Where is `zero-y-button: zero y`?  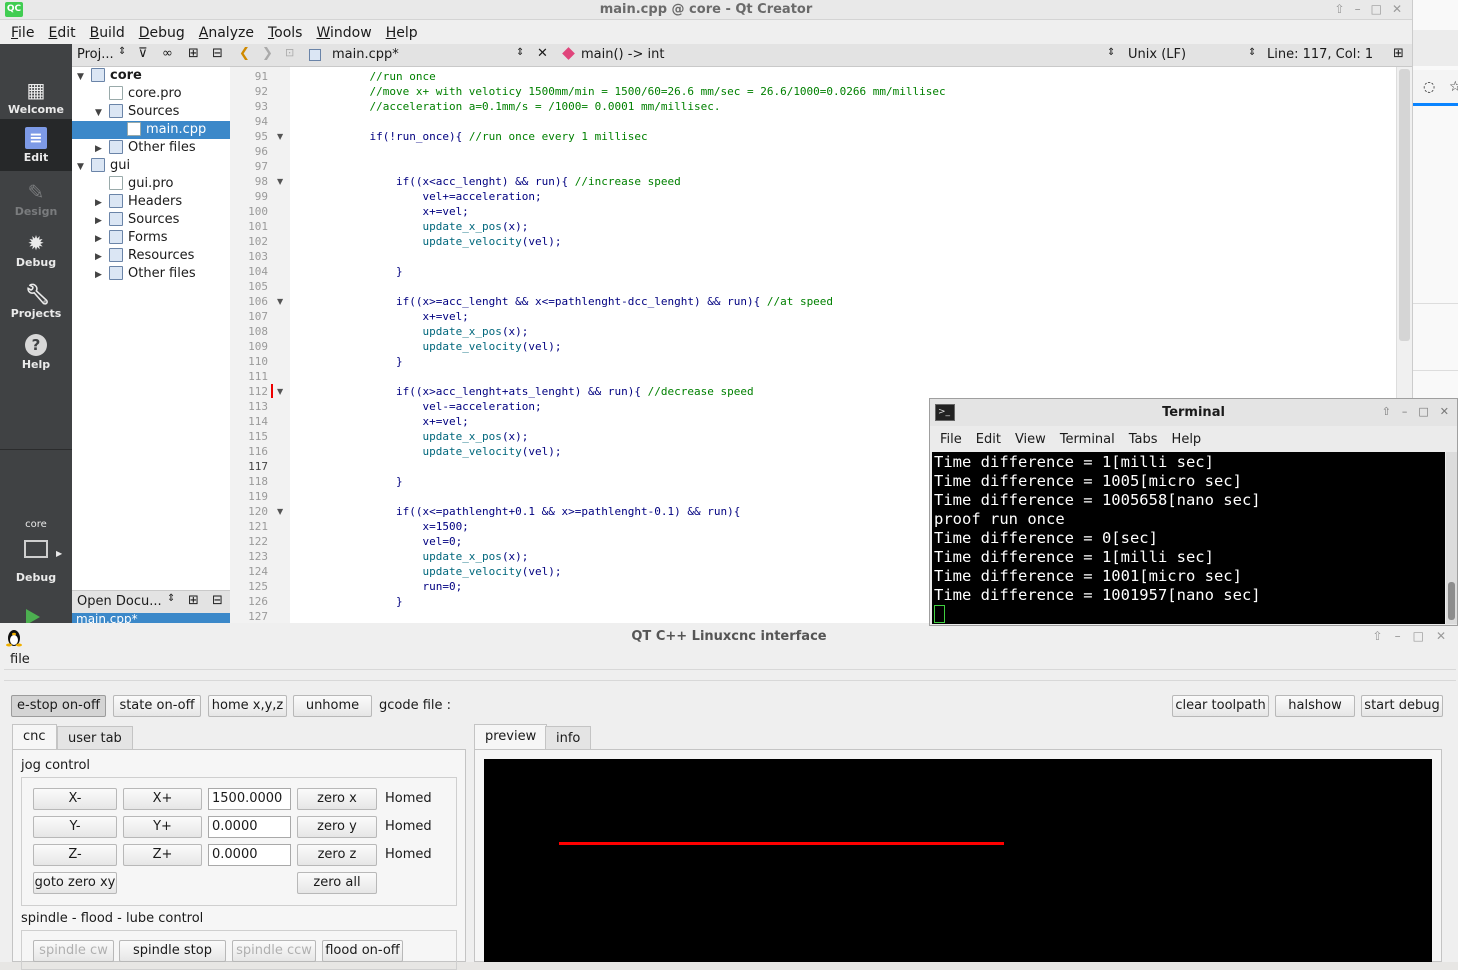 zero-y-button: zero y is located at coordinates (337, 827).